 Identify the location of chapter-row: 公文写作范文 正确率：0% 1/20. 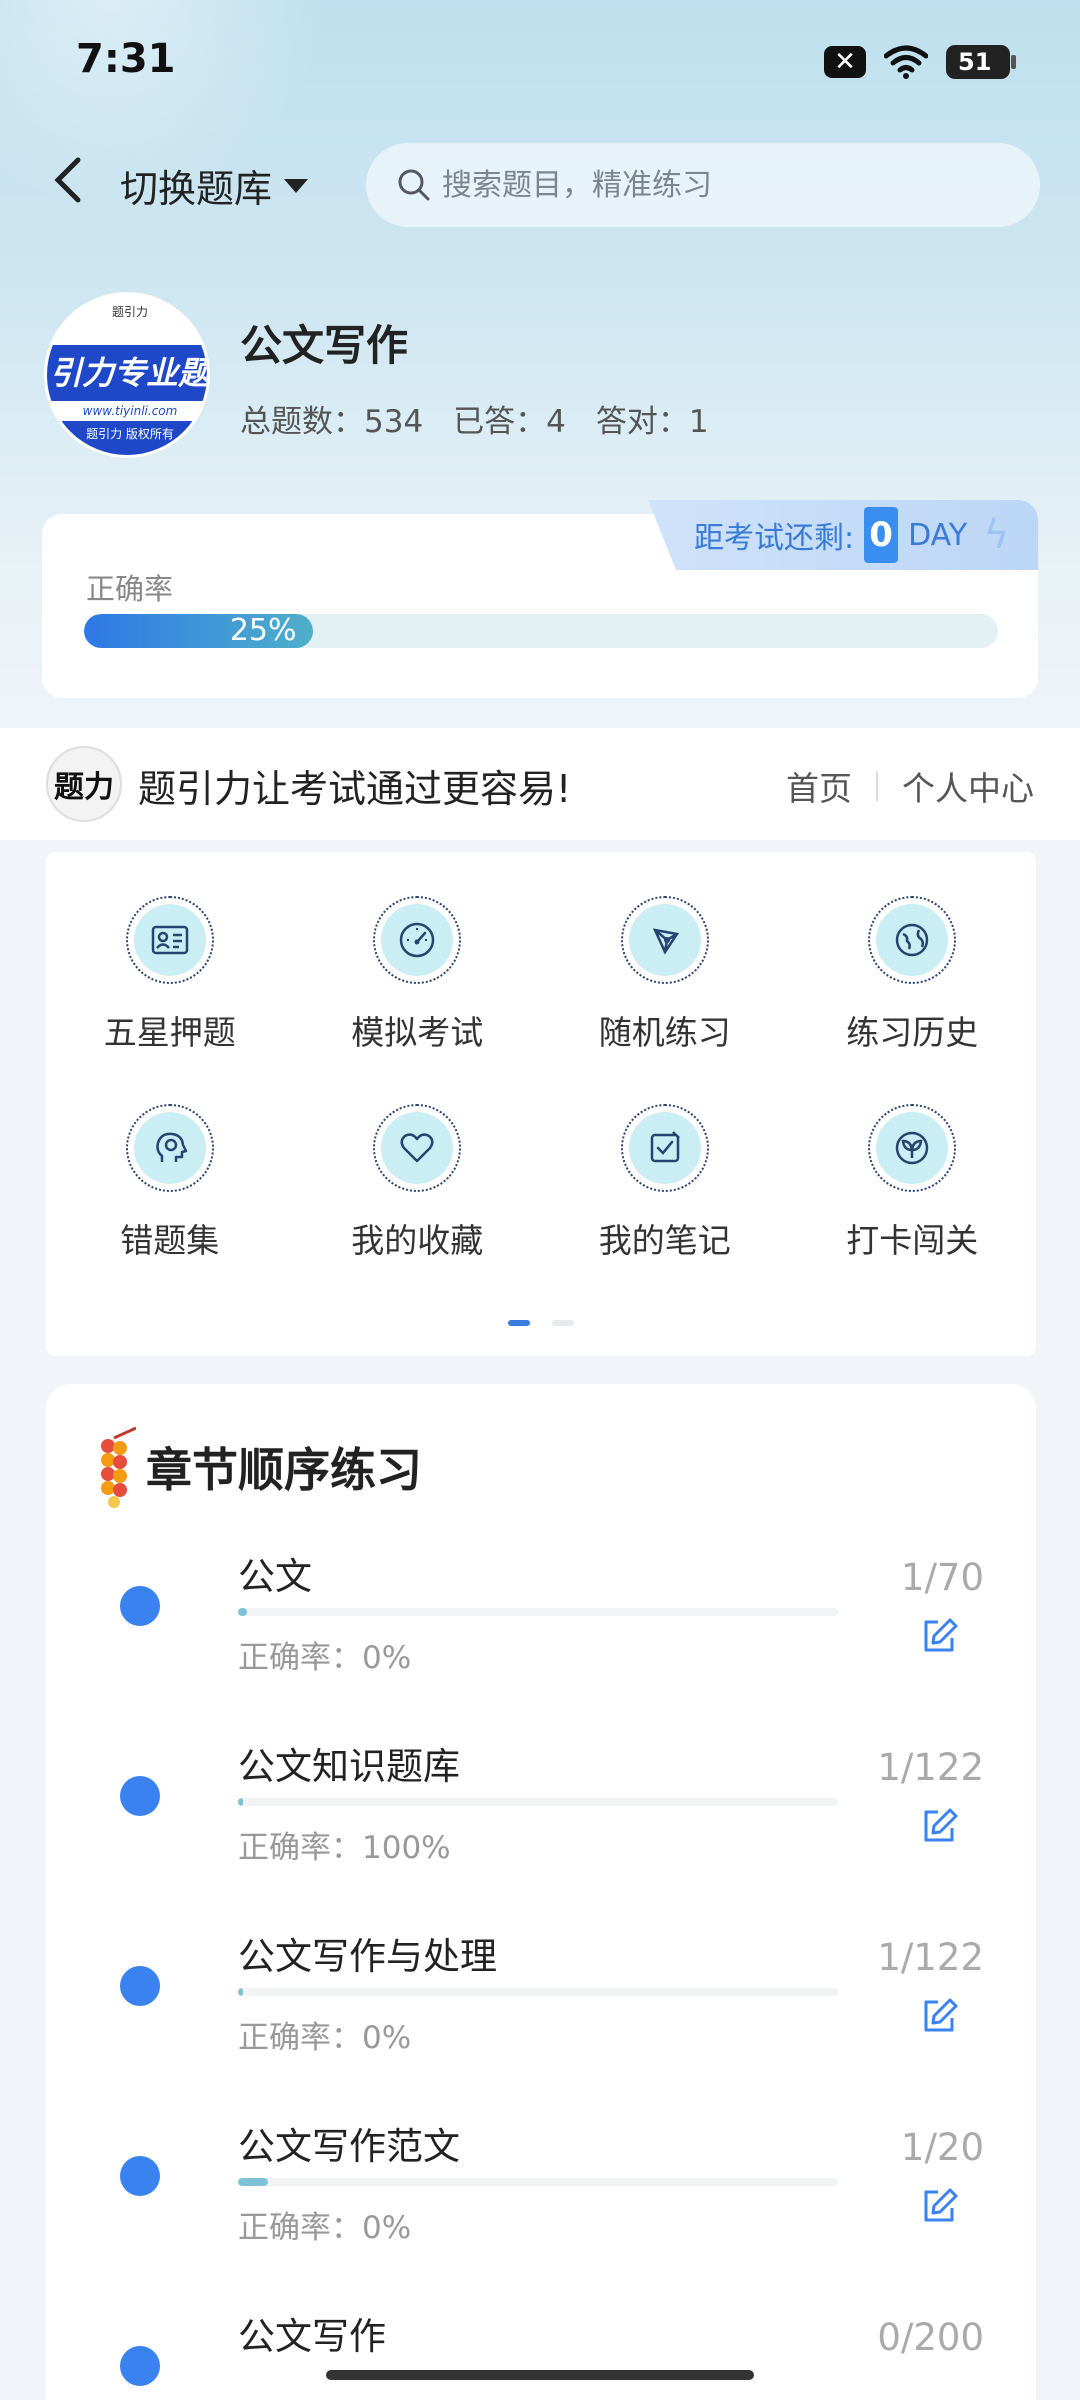
(541, 2211).